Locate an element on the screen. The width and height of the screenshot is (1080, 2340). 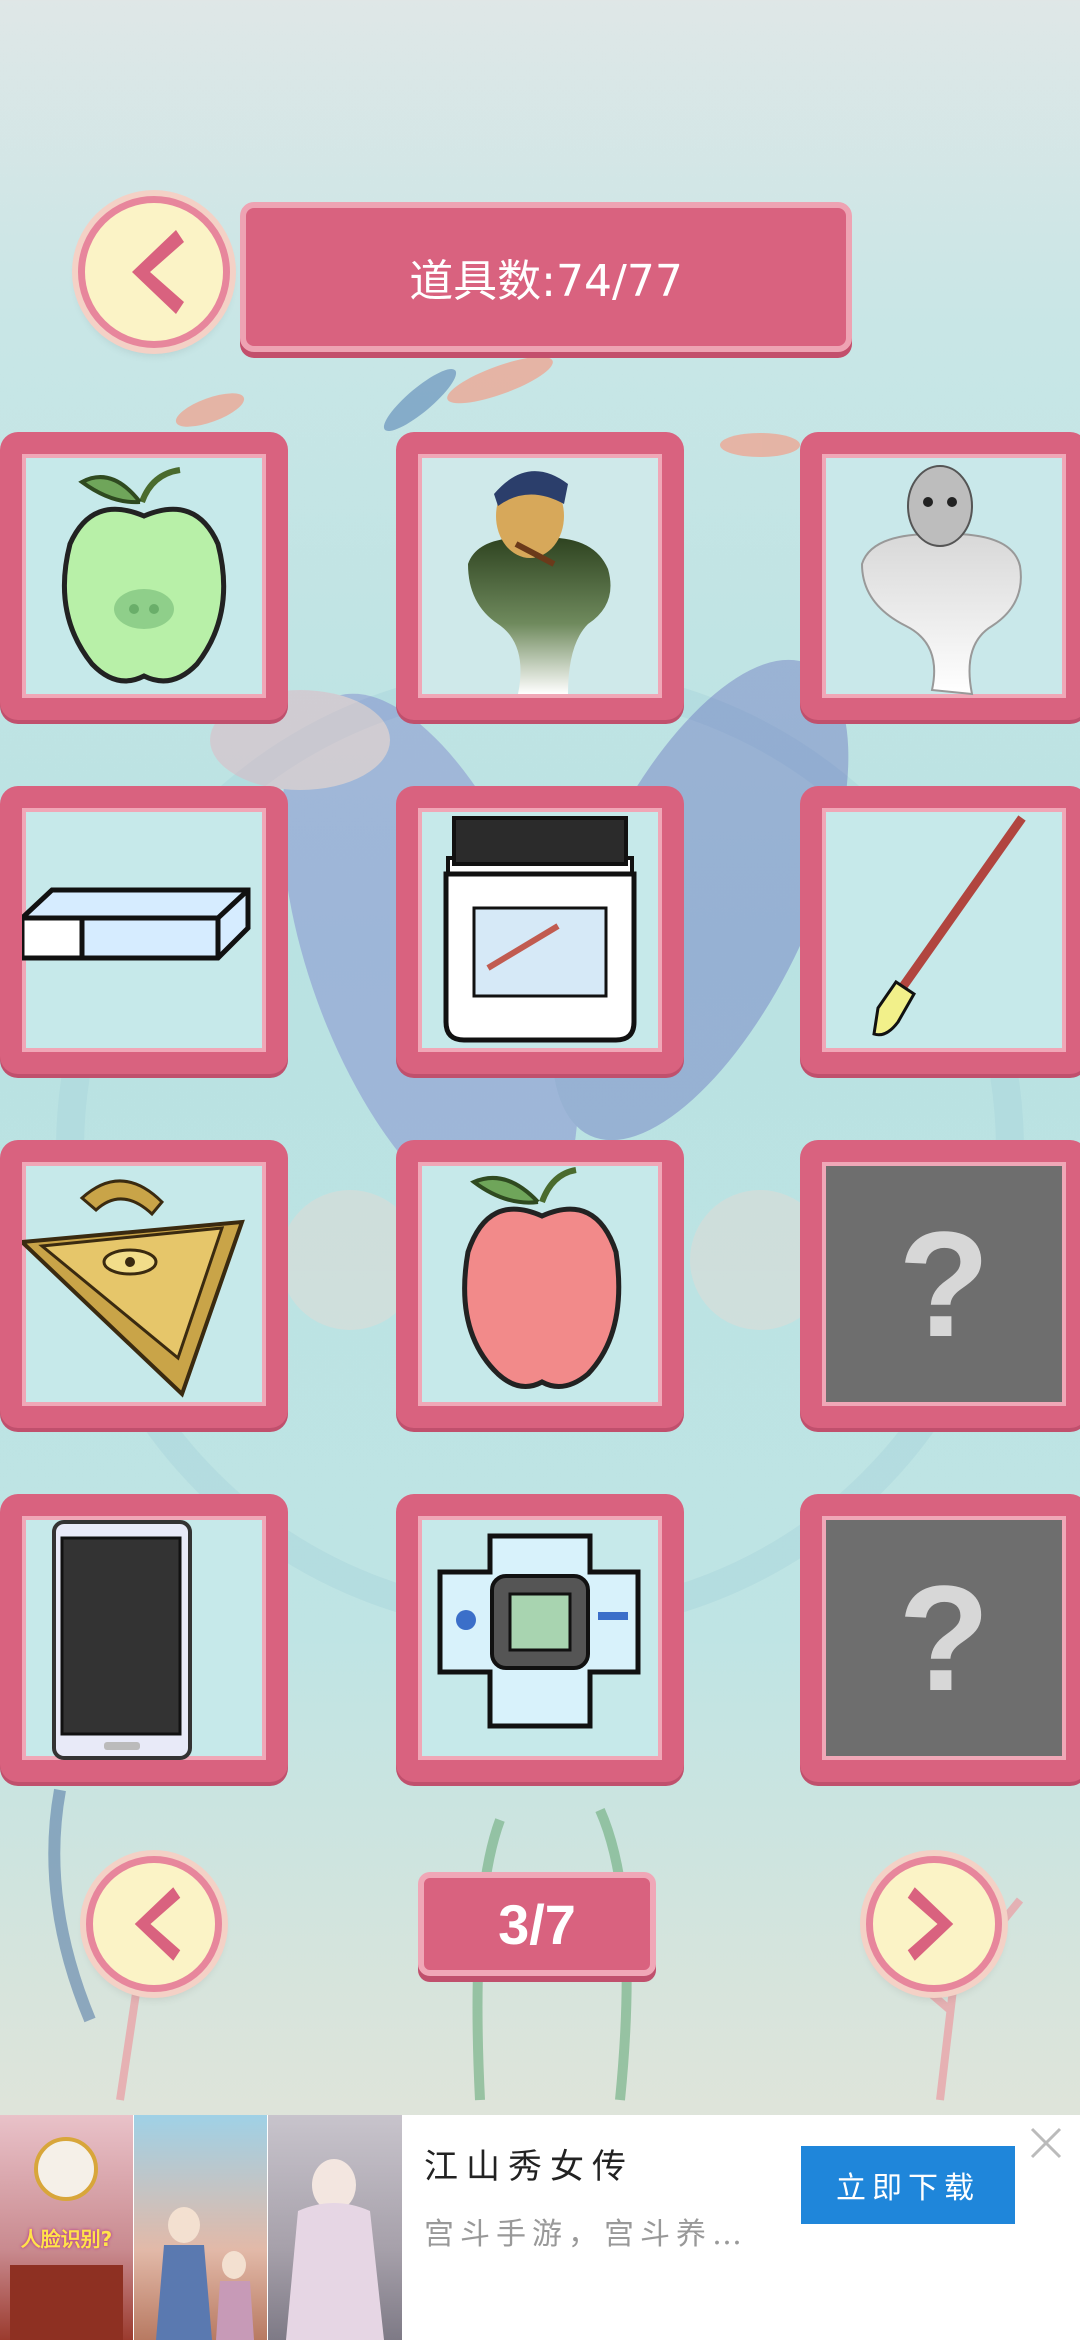
green-pig-apple-icon is located at coordinates (144, 575).